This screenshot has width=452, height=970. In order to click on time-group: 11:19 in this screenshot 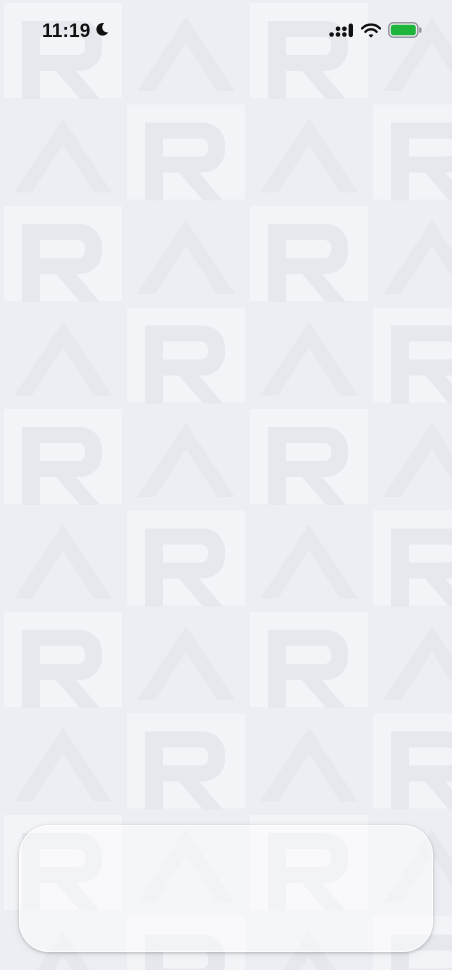, I will do `click(75, 32)`.